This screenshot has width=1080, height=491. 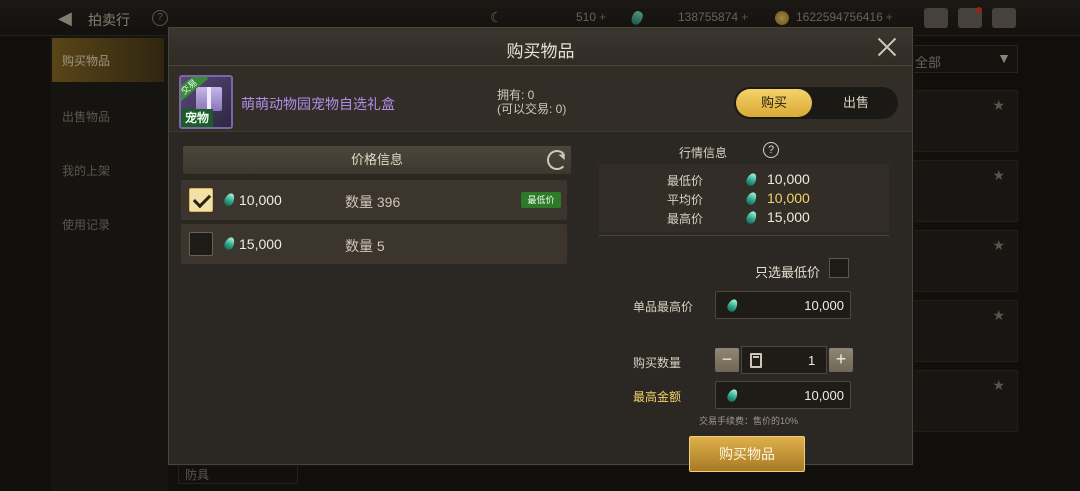 I want to click on price-row: 15,000 数量 5, so click(x=374, y=244).